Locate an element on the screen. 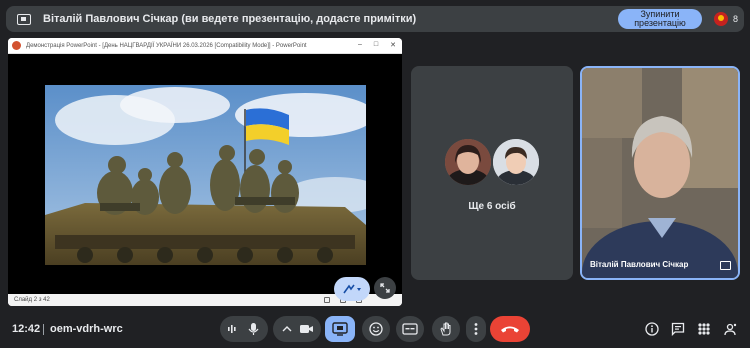 This screenshot has width=750, height=348. expand-icon is located at coordinates (385, 288).